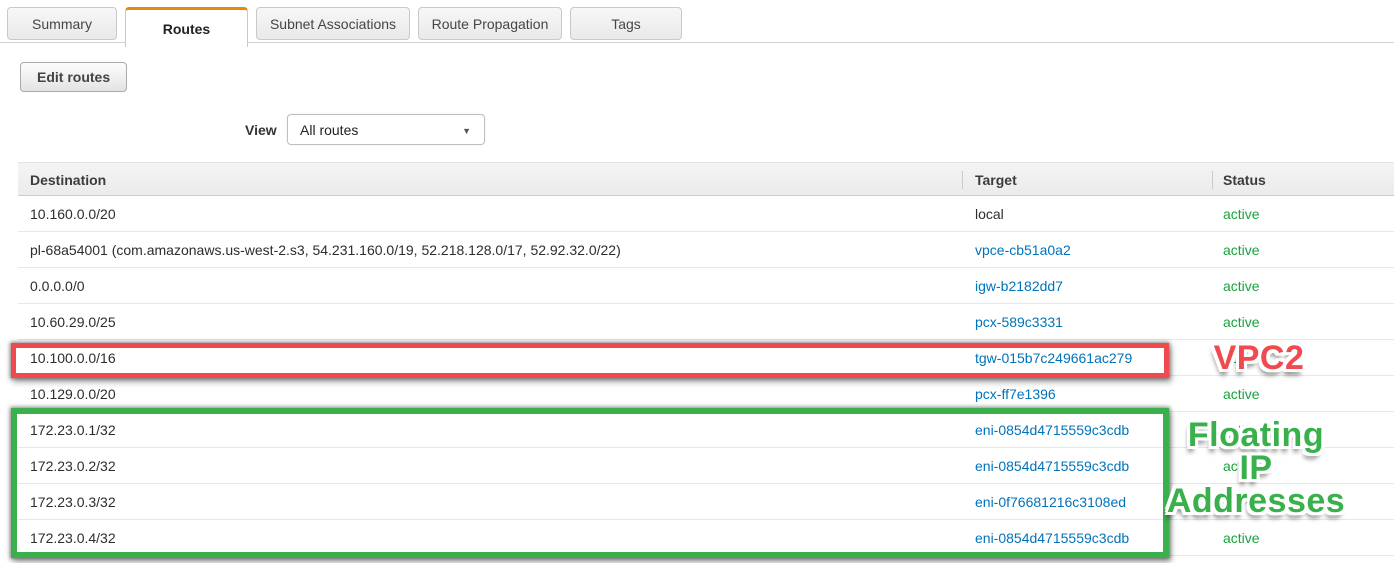 The image size is (1394, 563). I want to click on chevron-down-icon: ▼, so click(466, 131).